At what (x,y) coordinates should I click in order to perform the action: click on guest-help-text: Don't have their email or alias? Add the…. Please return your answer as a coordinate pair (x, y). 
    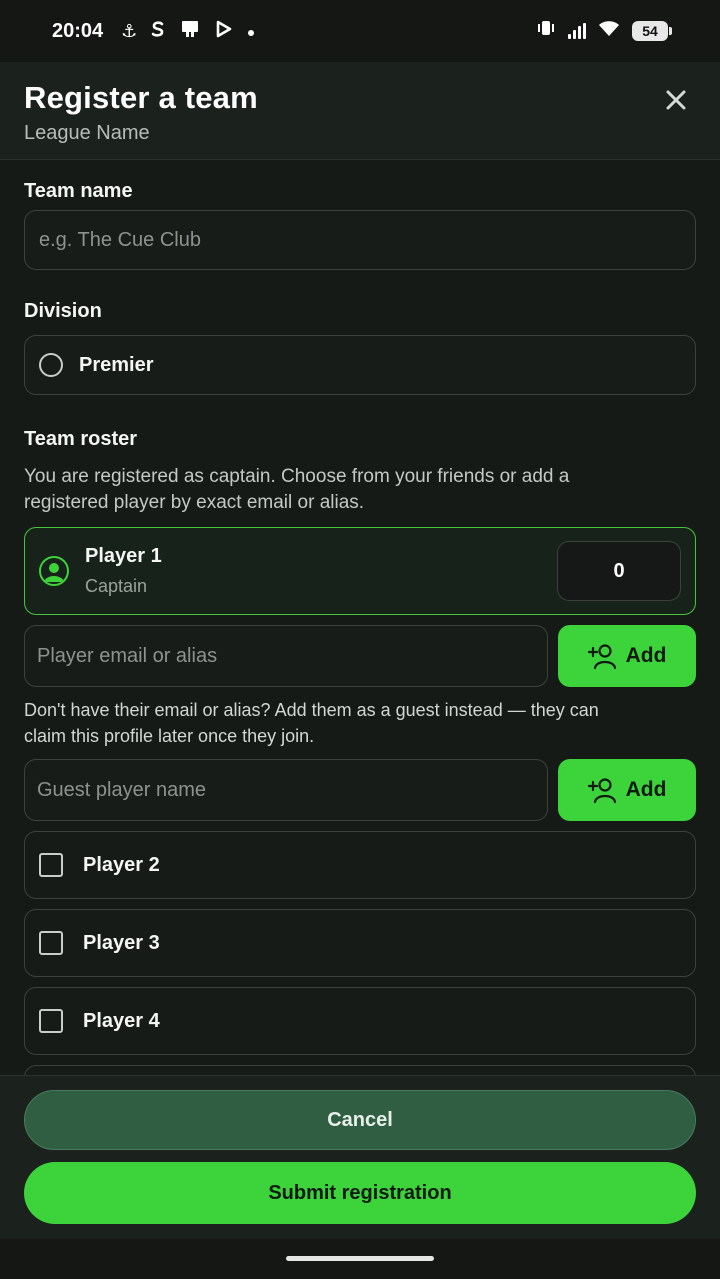
    Looking at the image, I should click on (311, 723).